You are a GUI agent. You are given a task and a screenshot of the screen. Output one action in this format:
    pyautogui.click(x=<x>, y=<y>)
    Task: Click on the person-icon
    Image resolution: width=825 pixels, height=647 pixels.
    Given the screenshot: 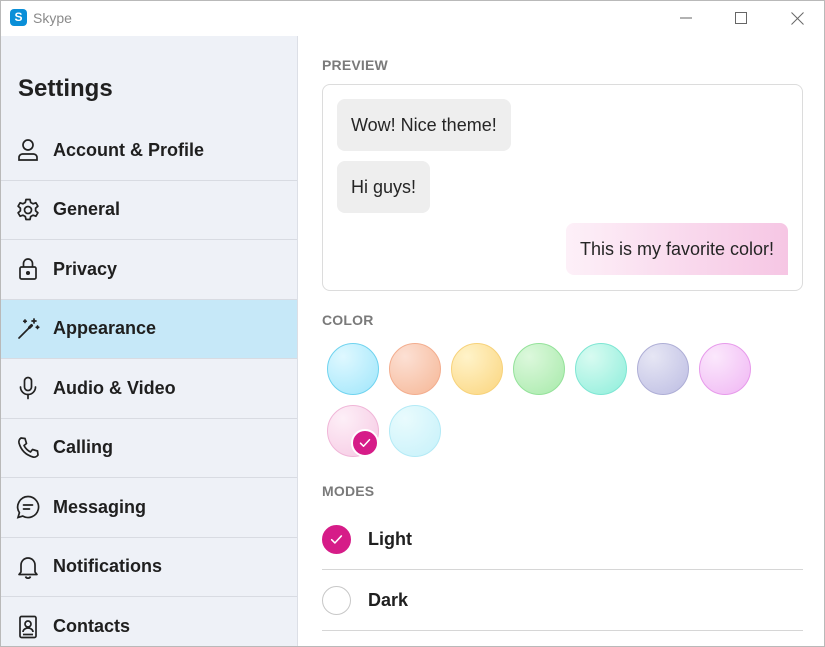 What is the action you would take?
    pyautogui.click(x=28, y=150)
    